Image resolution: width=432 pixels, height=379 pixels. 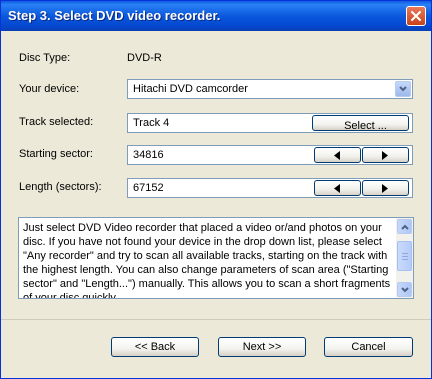 I want to click on device-dropdown-button, so click(x=403, y=89).